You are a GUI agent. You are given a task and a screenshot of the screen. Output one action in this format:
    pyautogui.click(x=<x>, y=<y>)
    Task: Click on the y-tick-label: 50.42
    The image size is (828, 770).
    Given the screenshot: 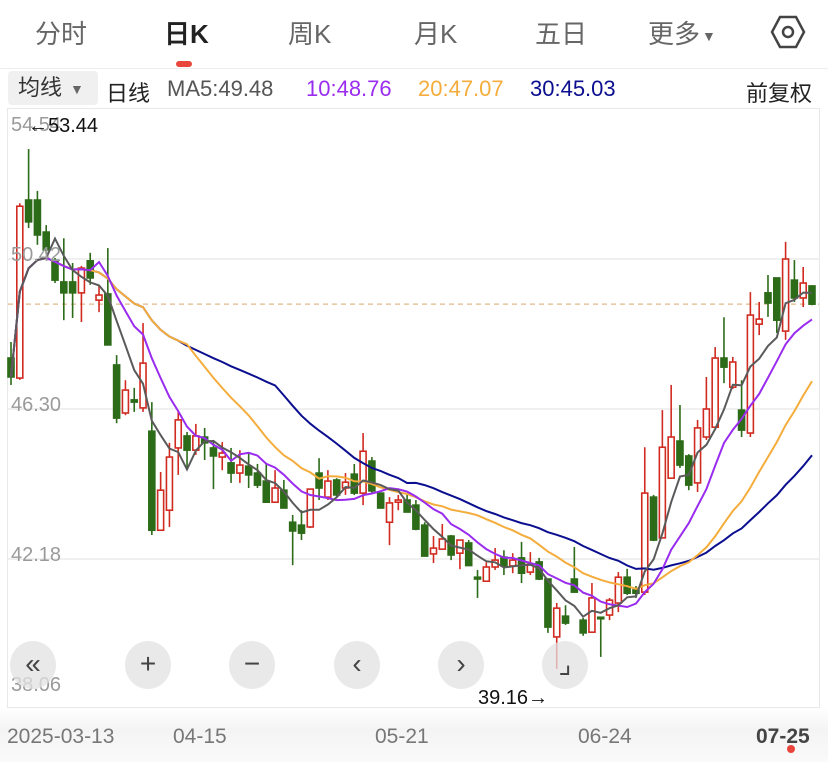 What is the action you would take?
    pyautogui.click(x=36, y=255)
    